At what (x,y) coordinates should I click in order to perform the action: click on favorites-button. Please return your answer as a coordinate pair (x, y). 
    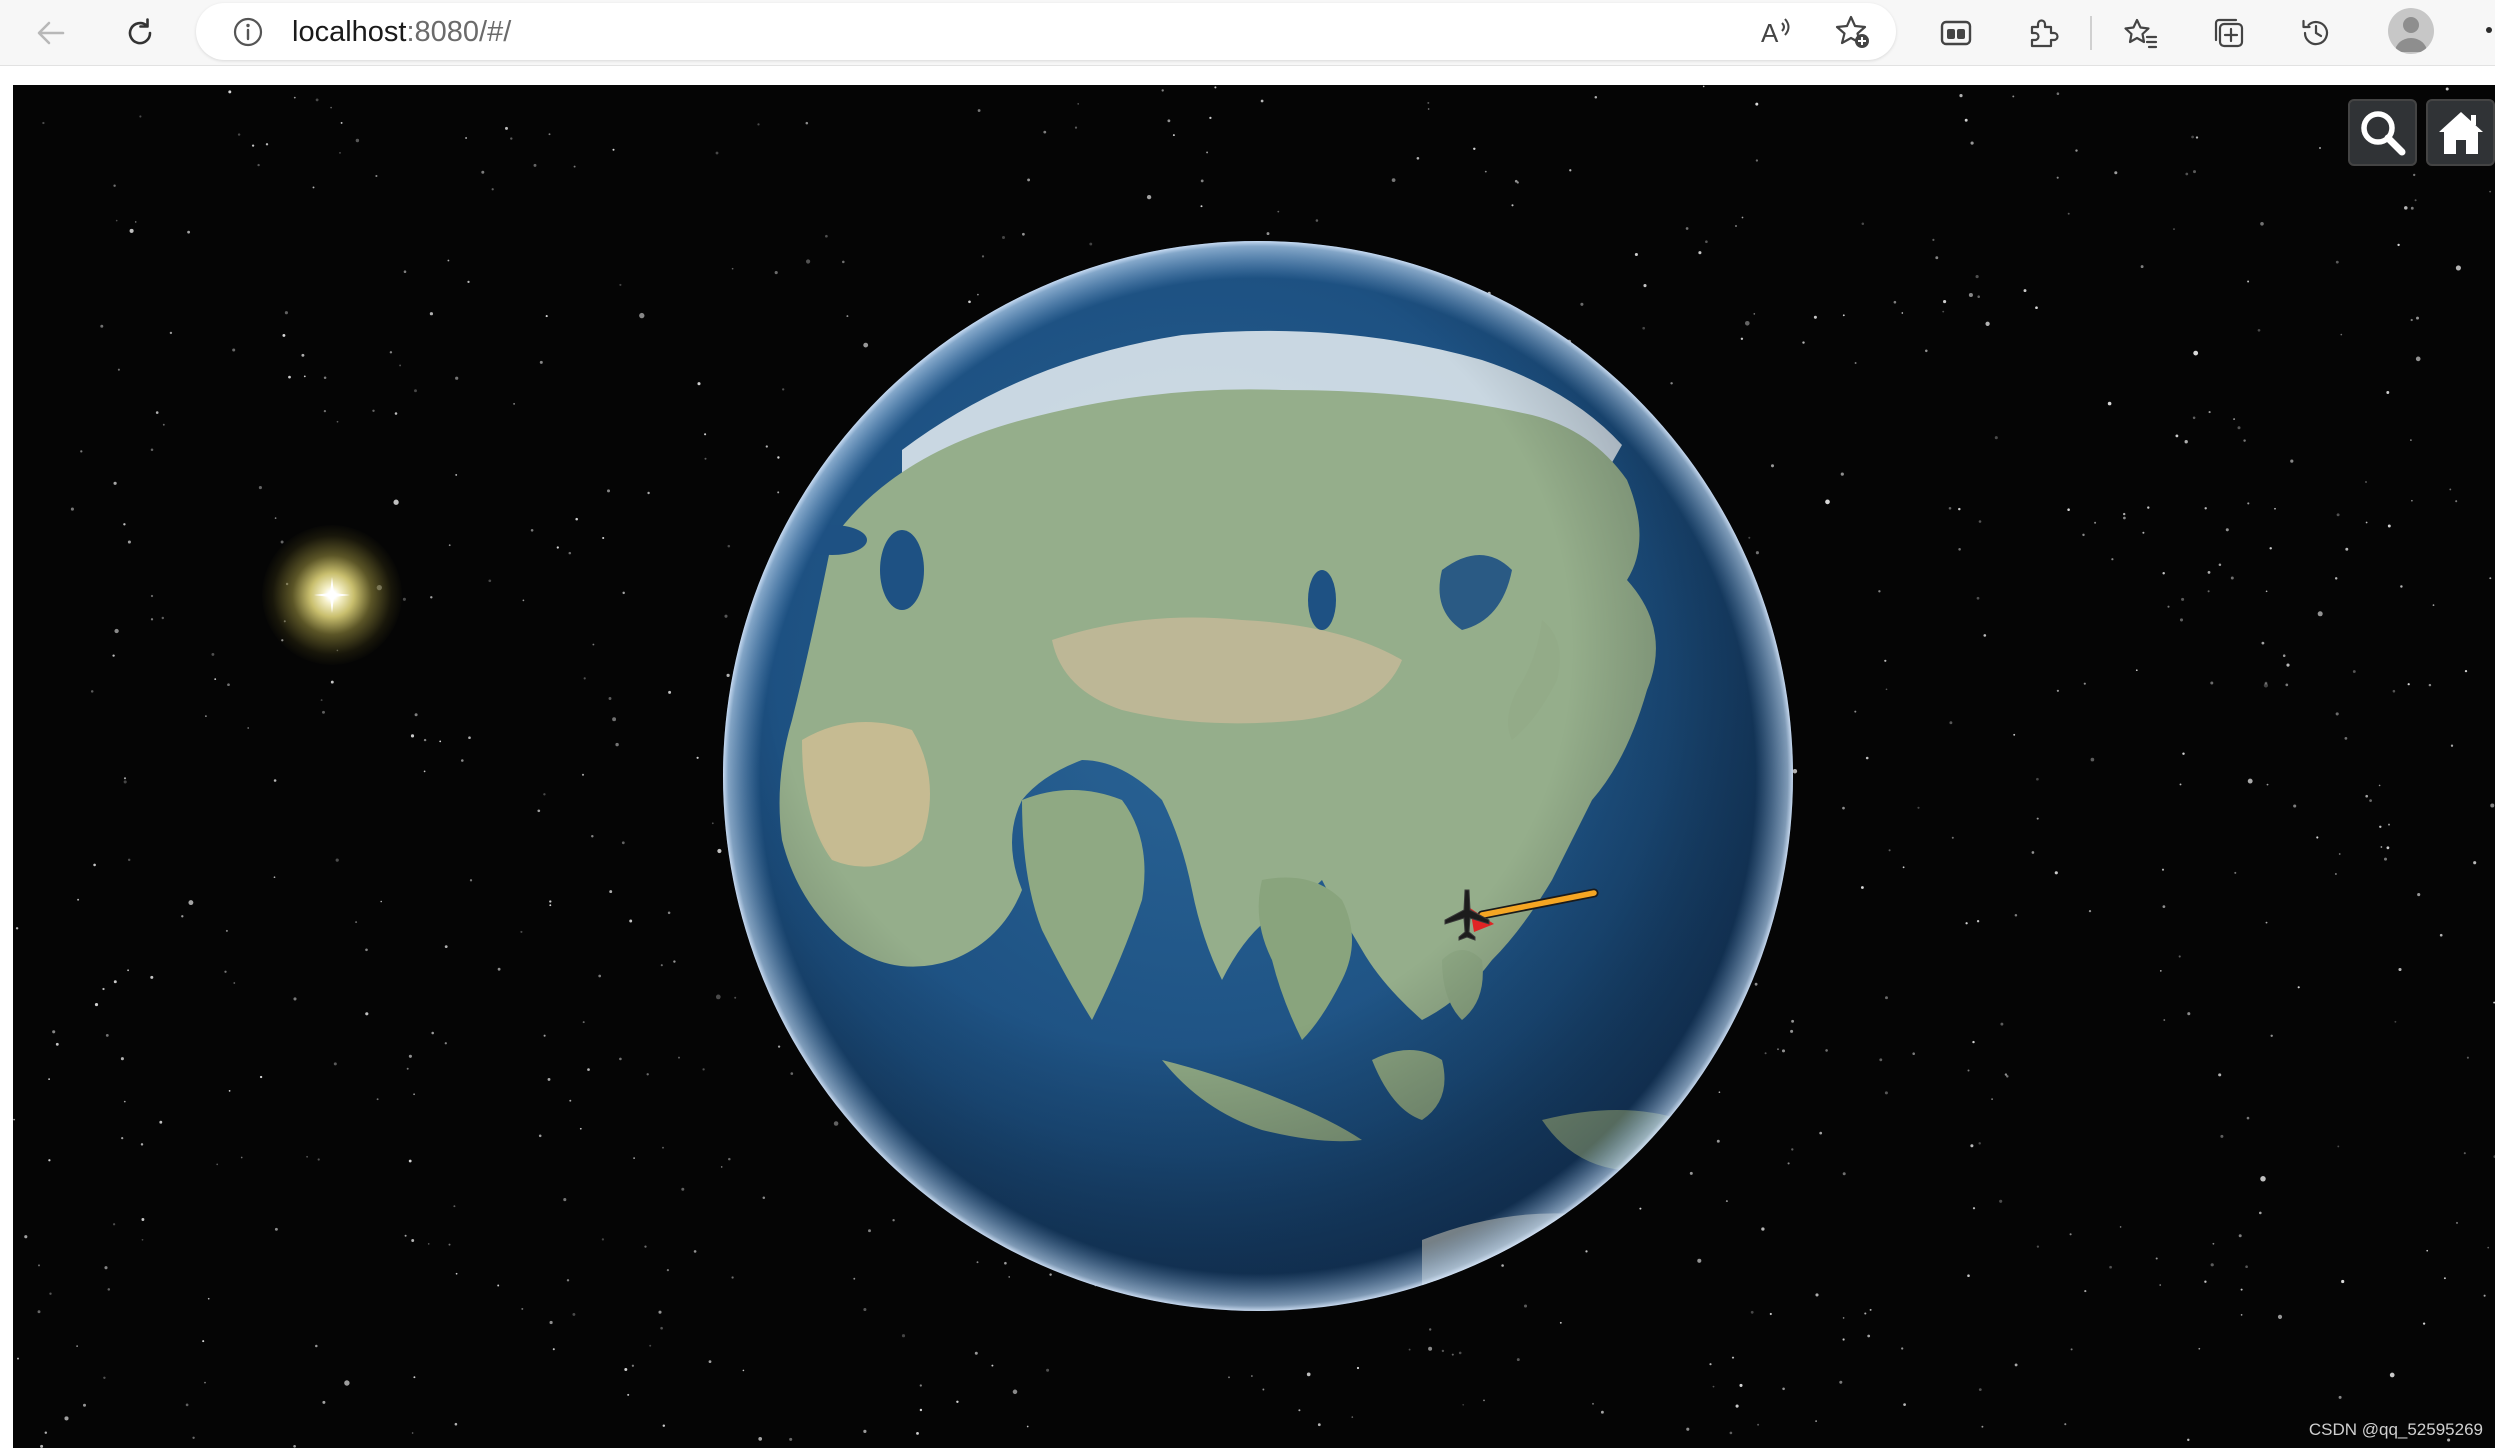
    Looking at the image, I should click on (2141, 33).